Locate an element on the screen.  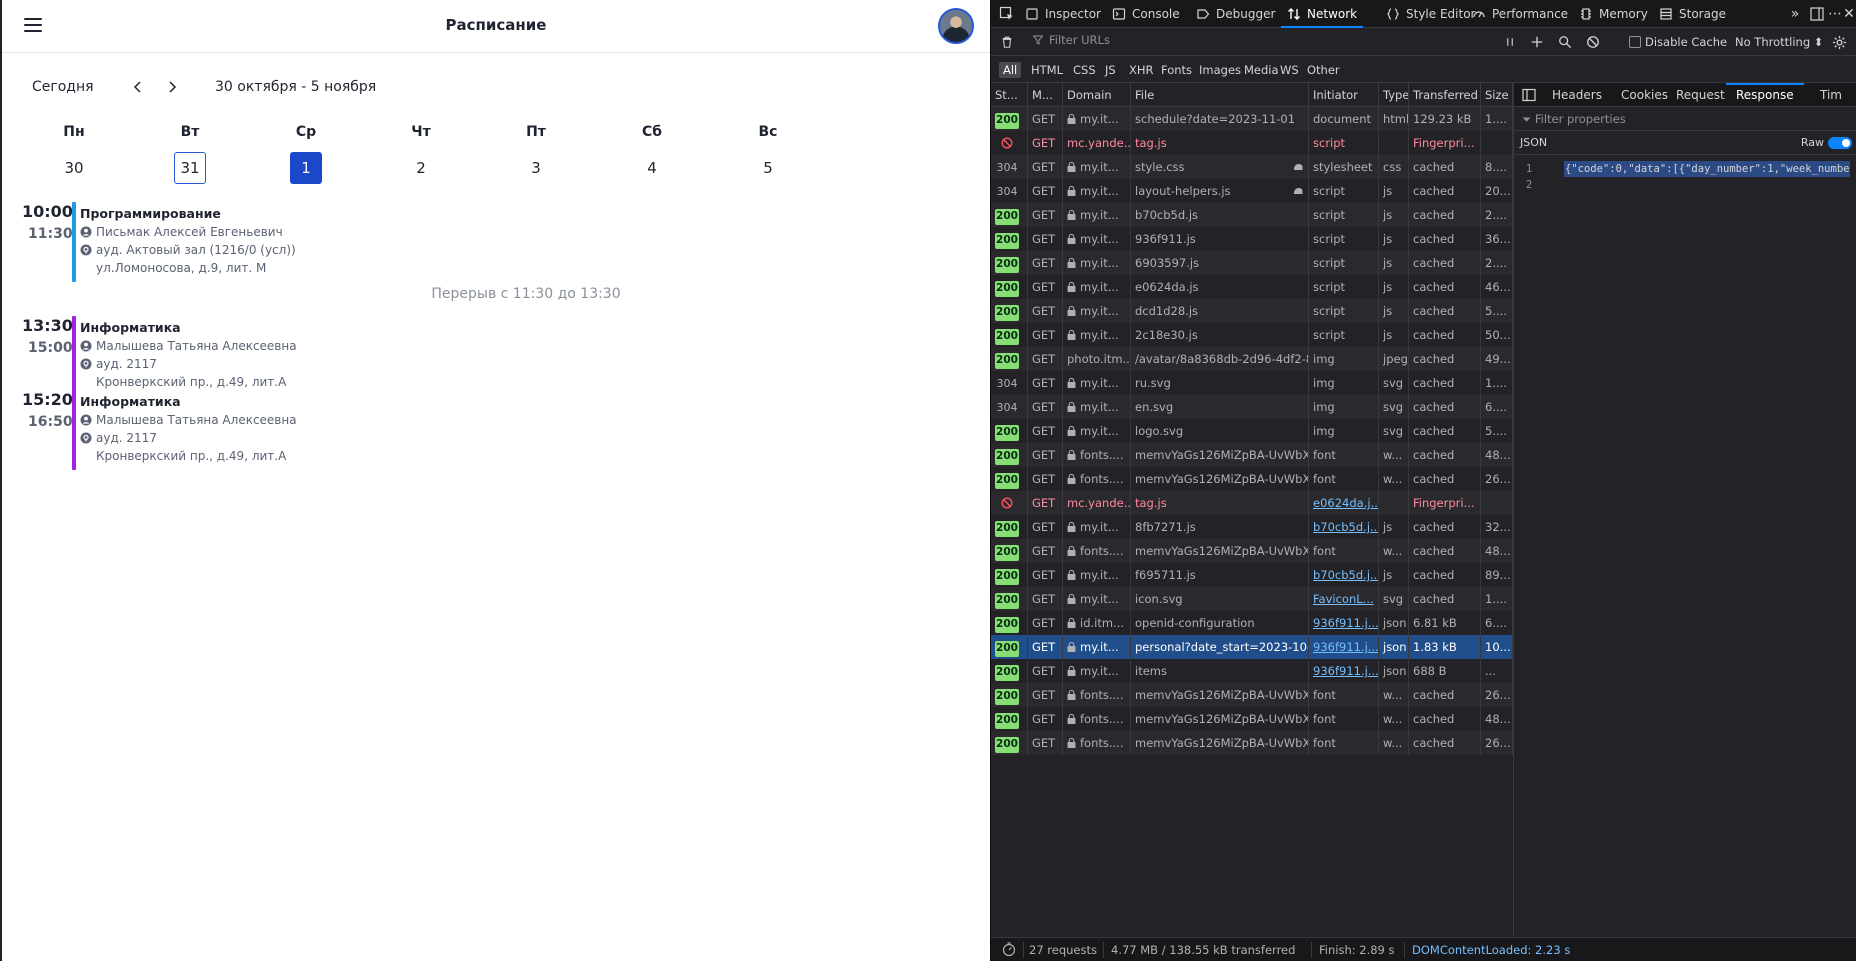
timer-icon is located at coordinates (1009, 950).